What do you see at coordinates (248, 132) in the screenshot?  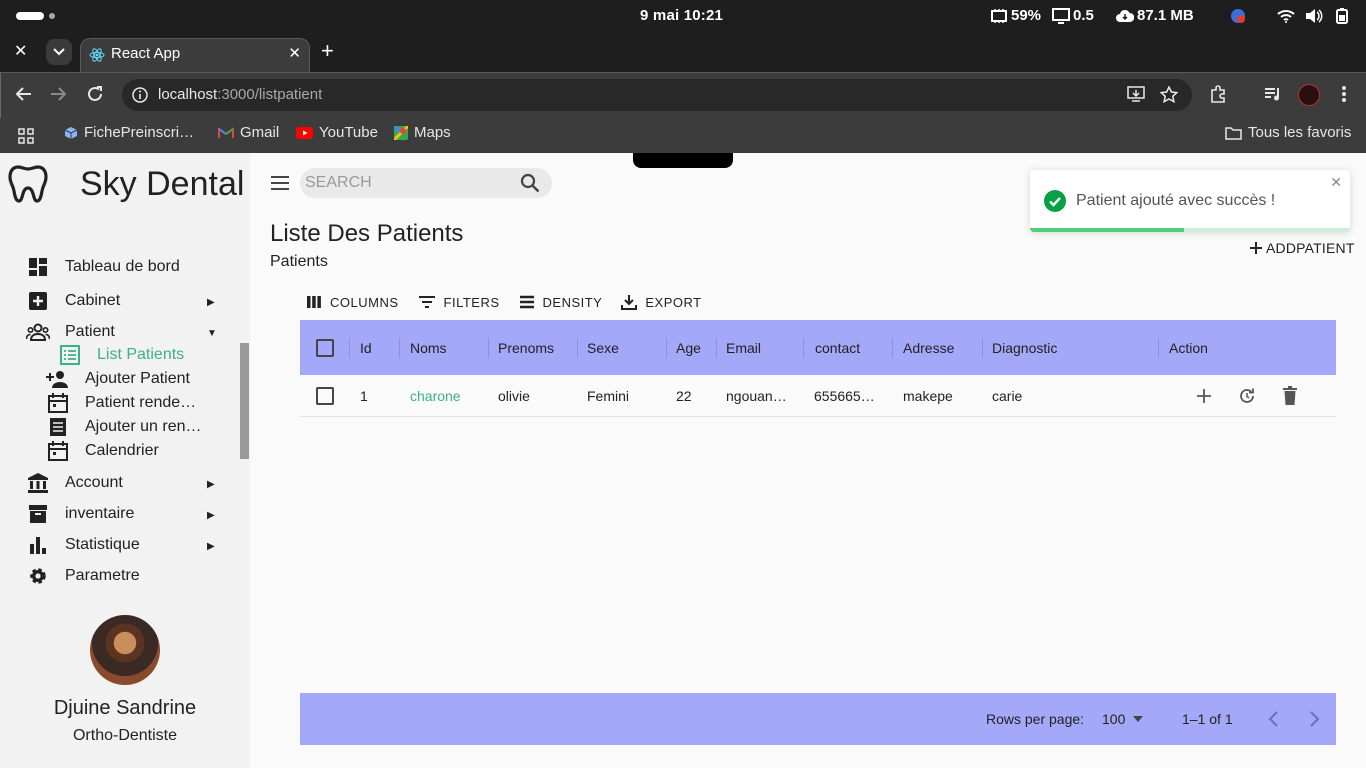 I see `bookmark-gmail: Gmail` at bounding box center [248, 132].